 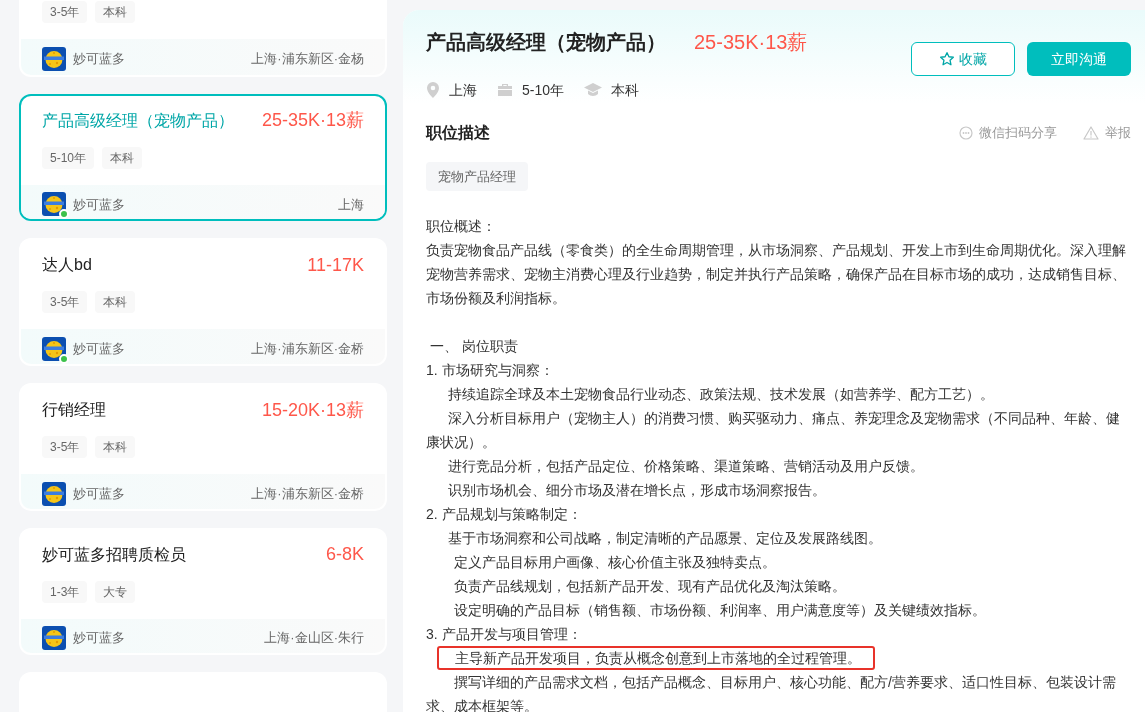 I want to click on description-line: 负责宠物食品产品线（零食类）的全生命周期管理，从市场洞察、产品规划、开发上市到生命周期优化。深入理解宠物营养需求、宠物主消费心理及行业趋势，制定并执行产品策略，确保产品在目标市场的成功，达成销售目标、市场份额及利润指标。, so click(x=776, y=274).